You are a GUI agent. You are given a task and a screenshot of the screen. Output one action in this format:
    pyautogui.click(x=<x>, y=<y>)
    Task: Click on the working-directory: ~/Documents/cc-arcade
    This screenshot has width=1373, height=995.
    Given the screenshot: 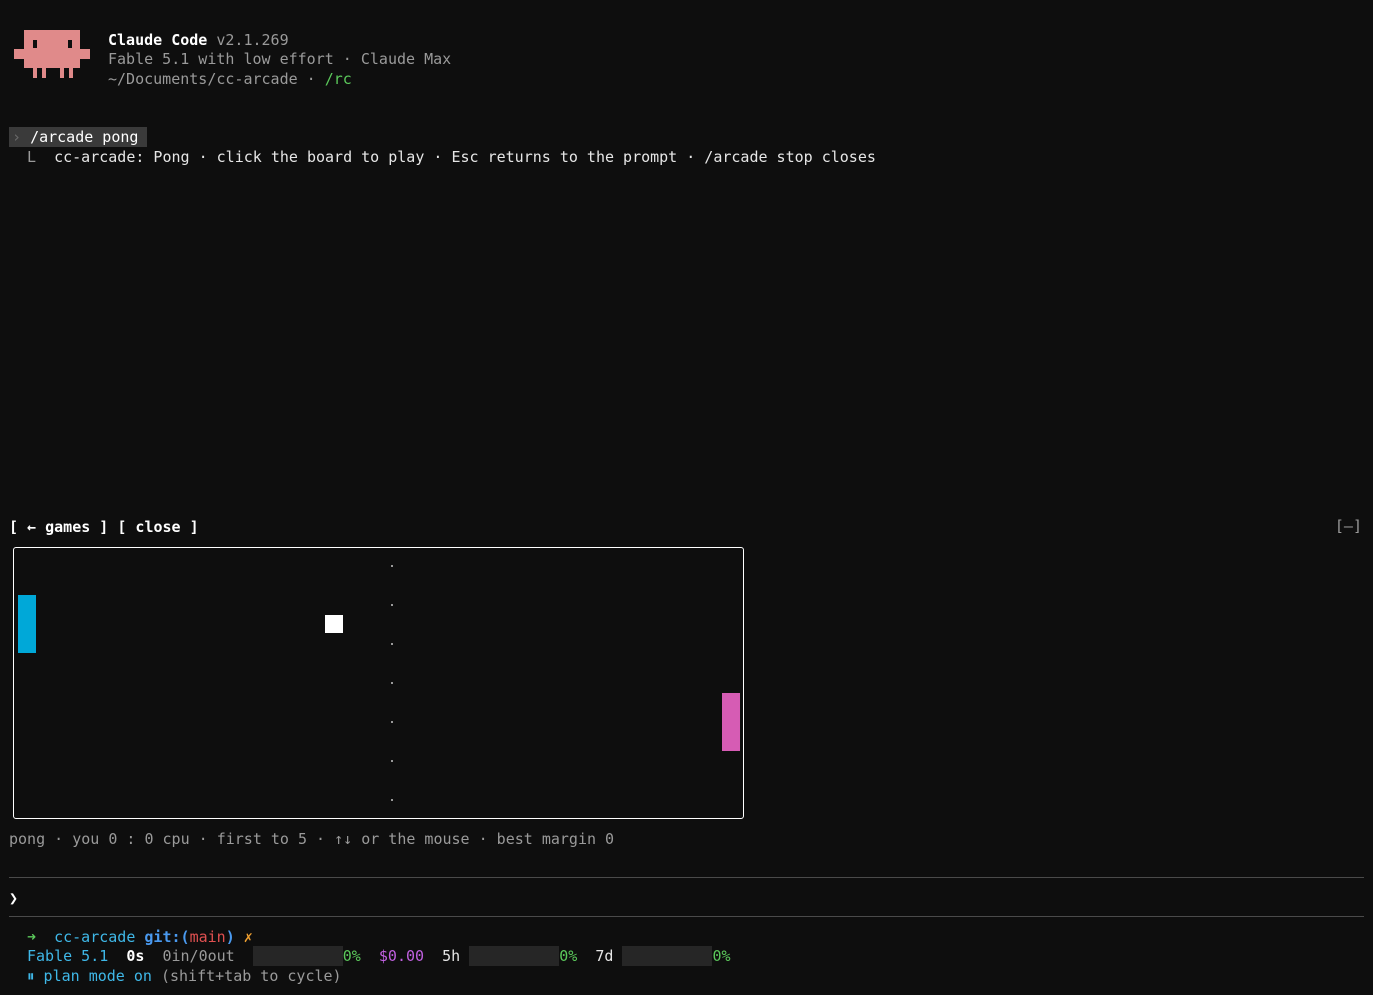 What is the action you would take?
    pyautogui.click(x=203, y=79)
    